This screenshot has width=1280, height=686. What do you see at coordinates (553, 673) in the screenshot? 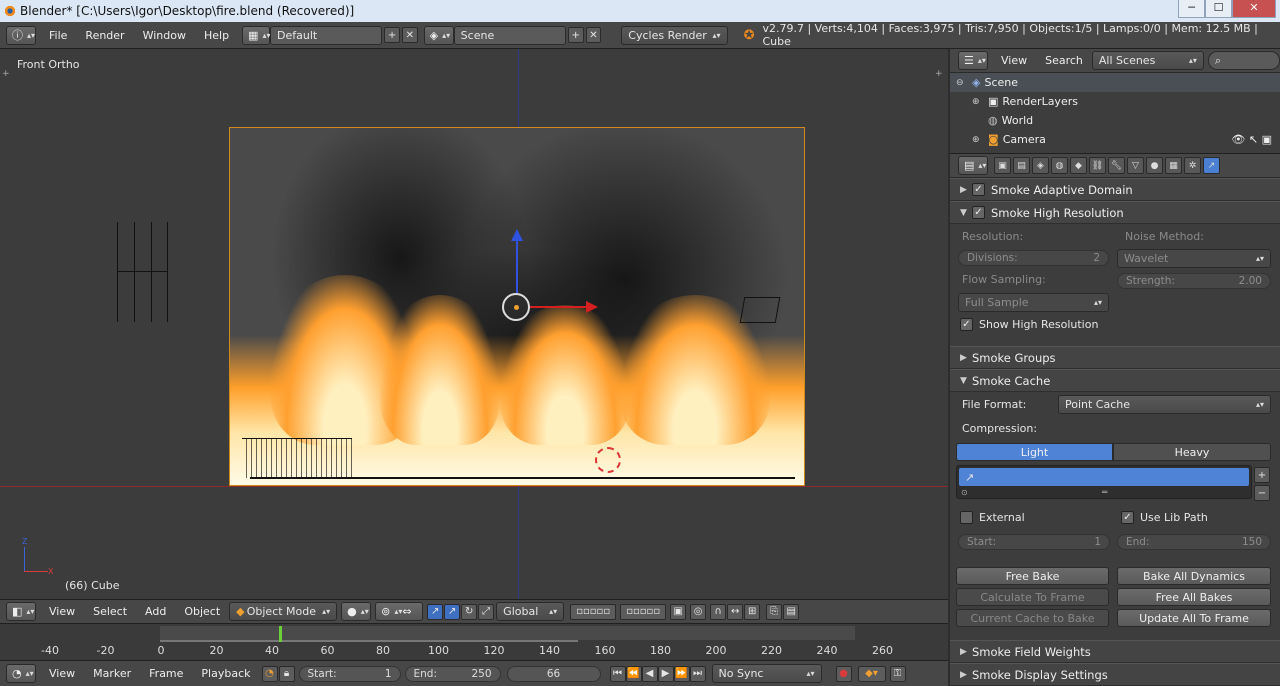
I see `current-frame-field: 66` at bounding box center [553, 673].